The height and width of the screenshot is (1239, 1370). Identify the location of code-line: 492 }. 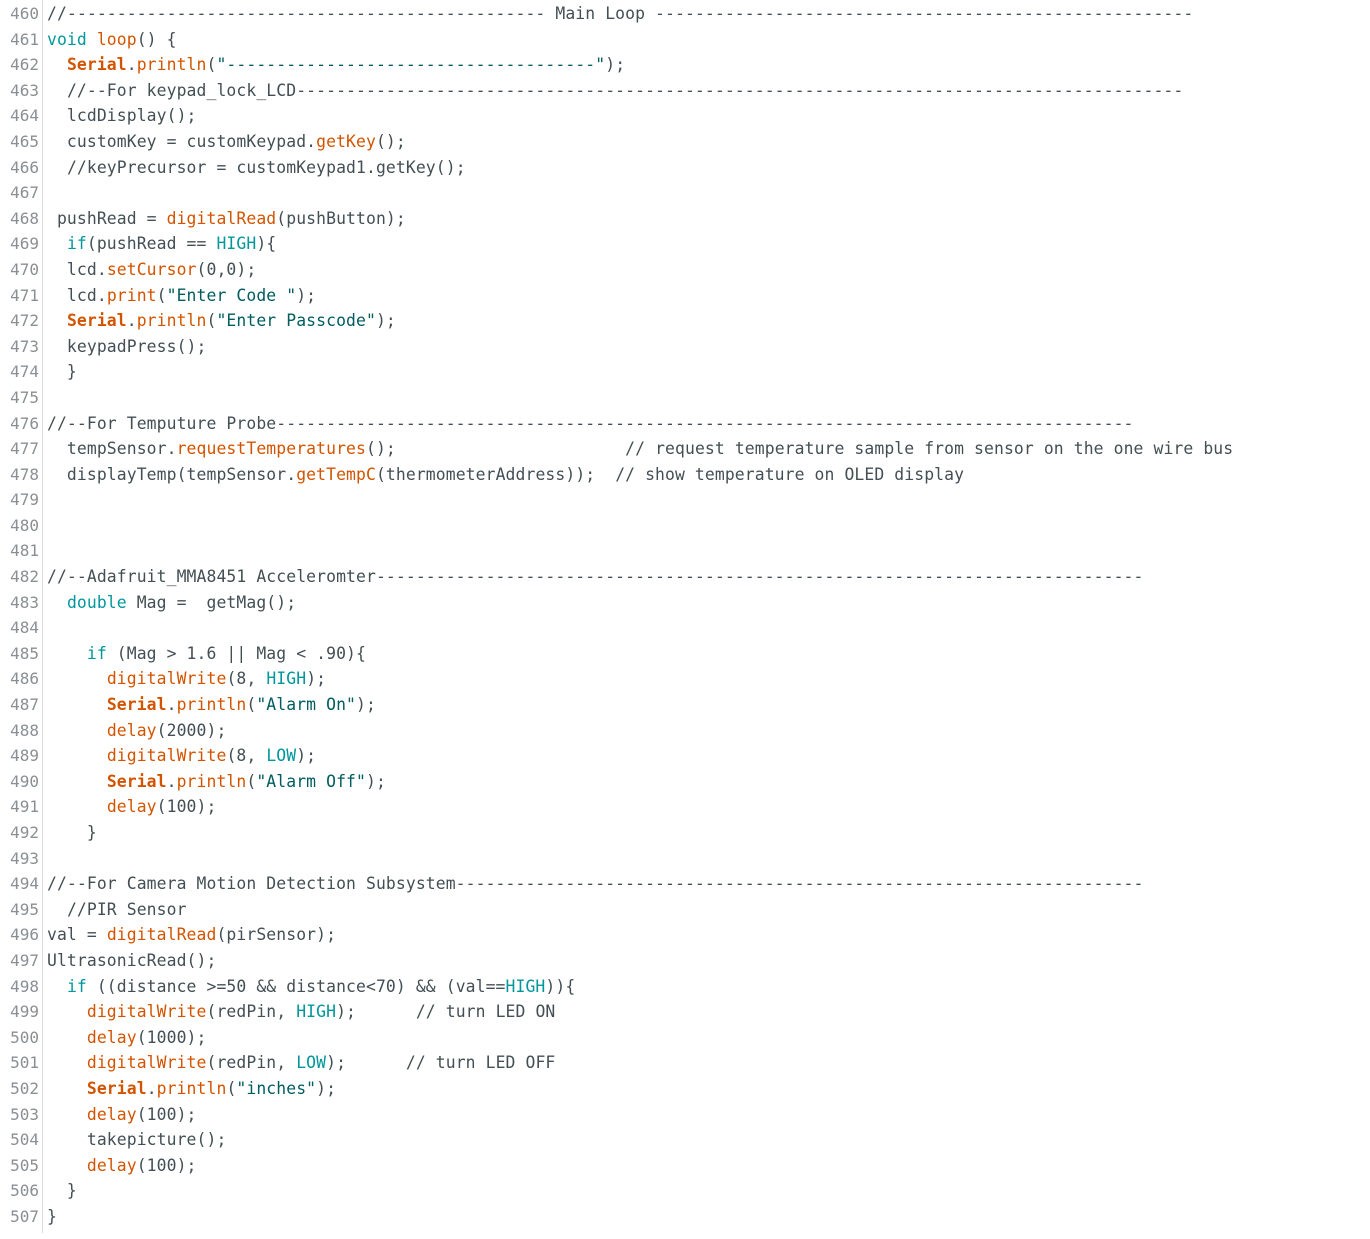
(685, 833).